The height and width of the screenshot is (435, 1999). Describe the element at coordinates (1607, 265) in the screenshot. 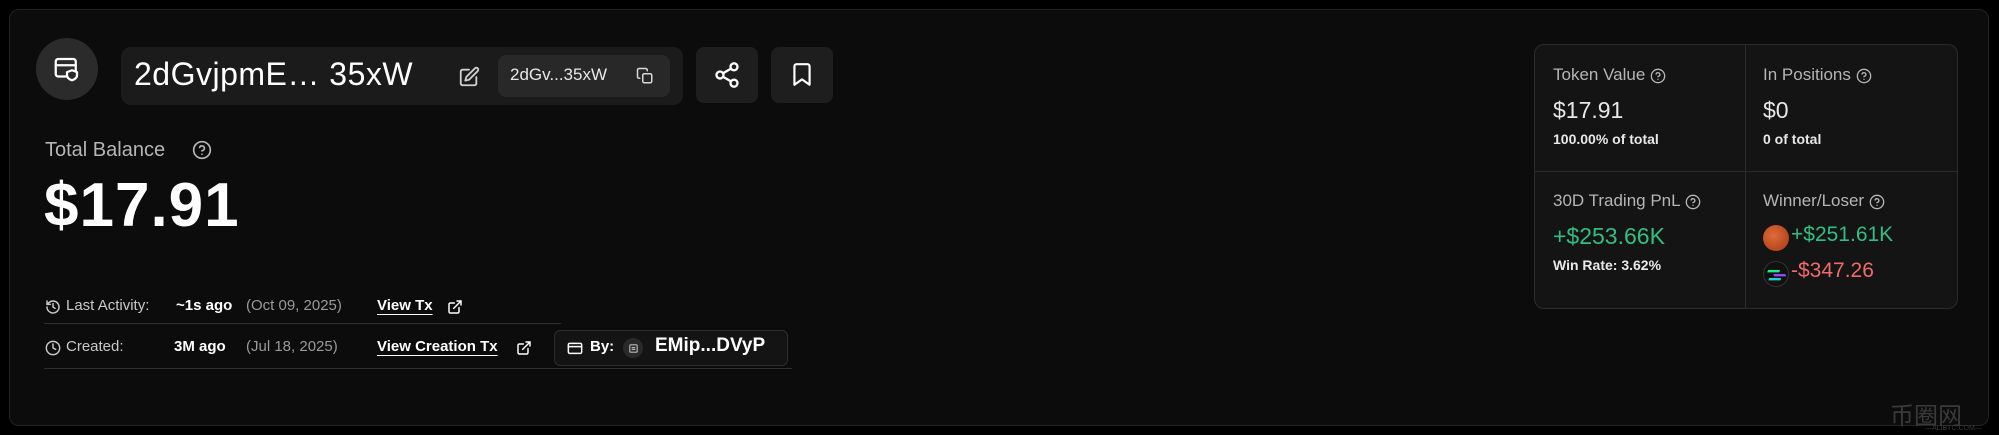

I see `win-rate: Win Rate: 3.62%` at that location.